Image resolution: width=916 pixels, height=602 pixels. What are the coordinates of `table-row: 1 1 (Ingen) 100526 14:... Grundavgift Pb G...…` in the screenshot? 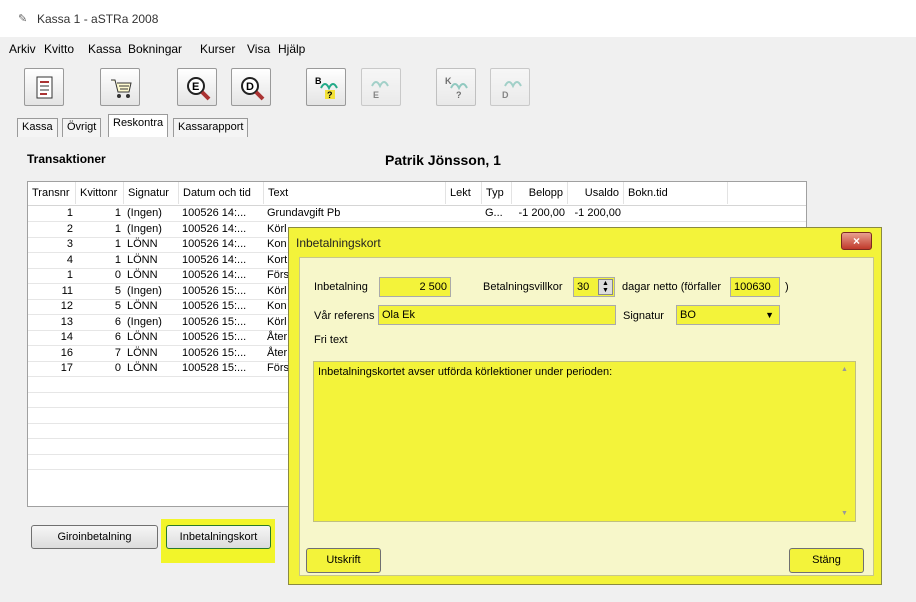 It's located at (417, 214).